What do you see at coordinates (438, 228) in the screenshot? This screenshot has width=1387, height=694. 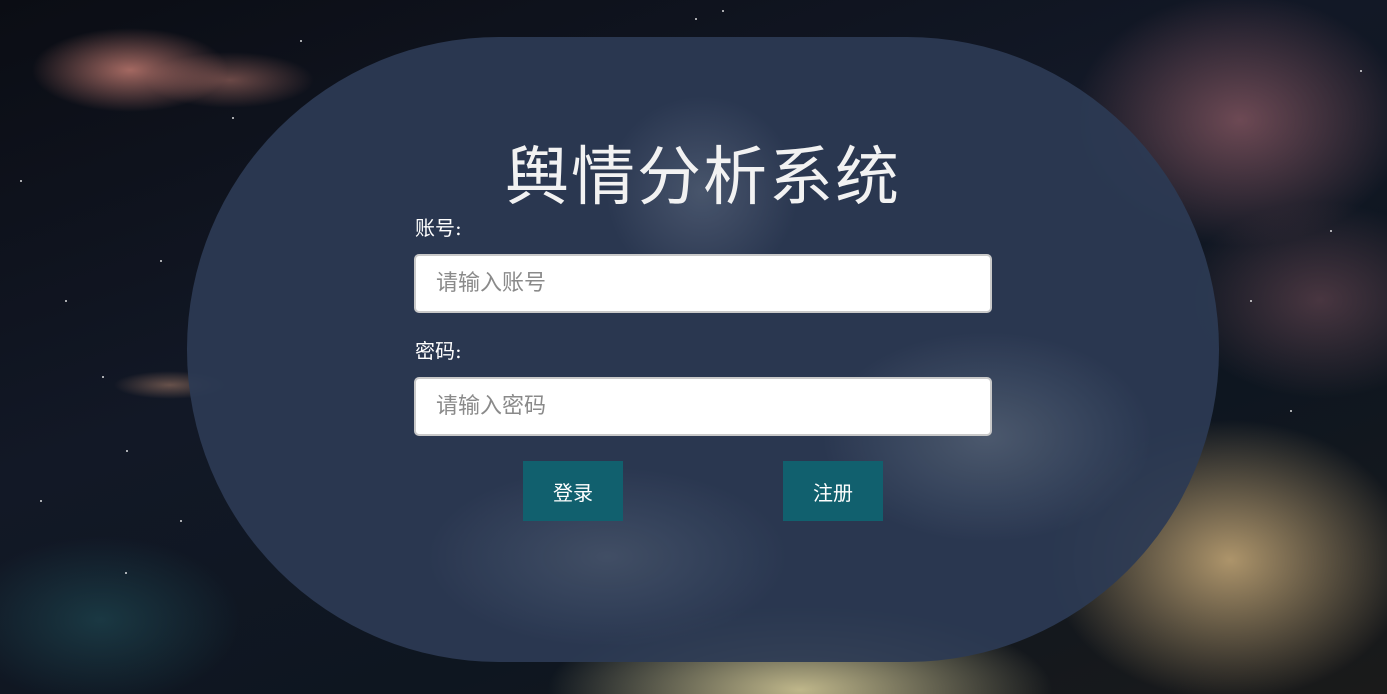 I see `account-label: 账号:` at bounding box center [438, 228].